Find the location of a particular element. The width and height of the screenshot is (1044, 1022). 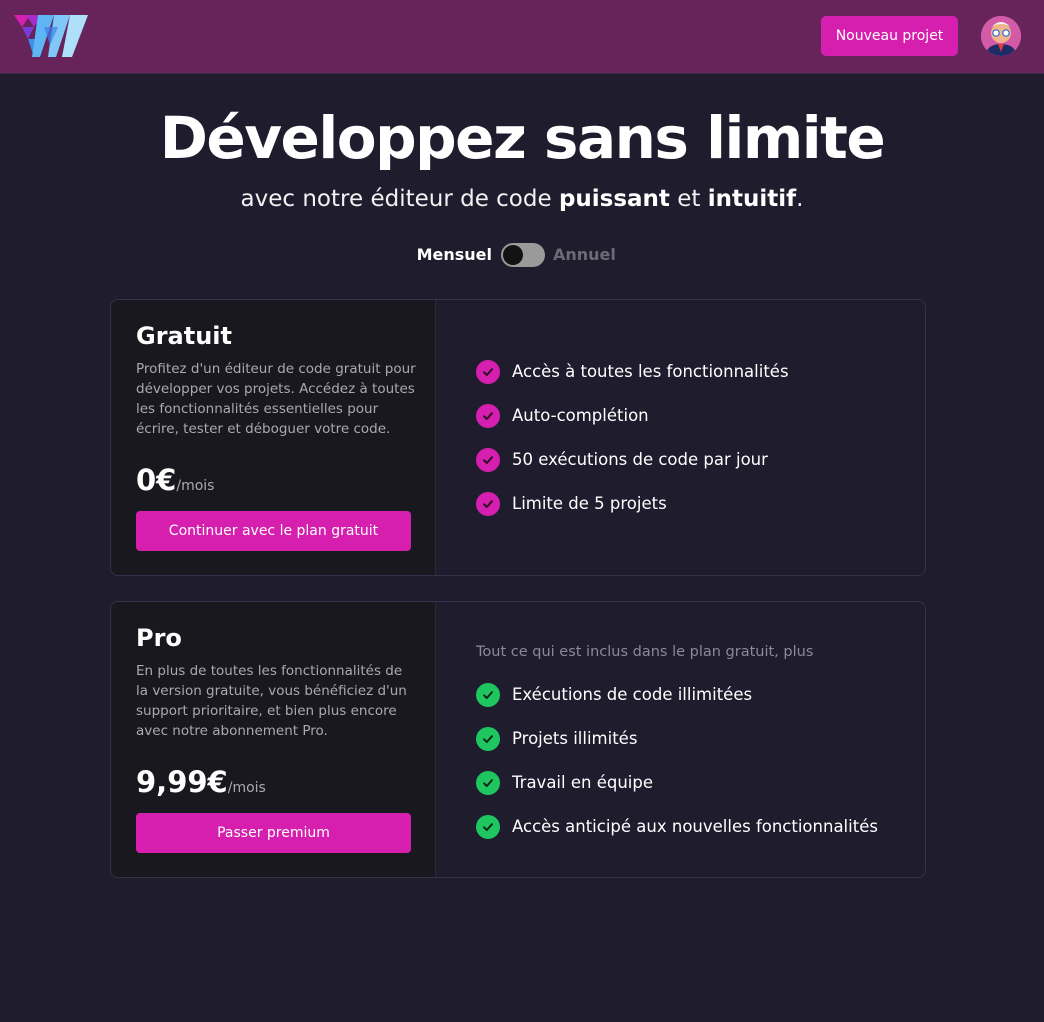

billing-period-switch: Mensuel Annuel is located at coordinates (522, 255).